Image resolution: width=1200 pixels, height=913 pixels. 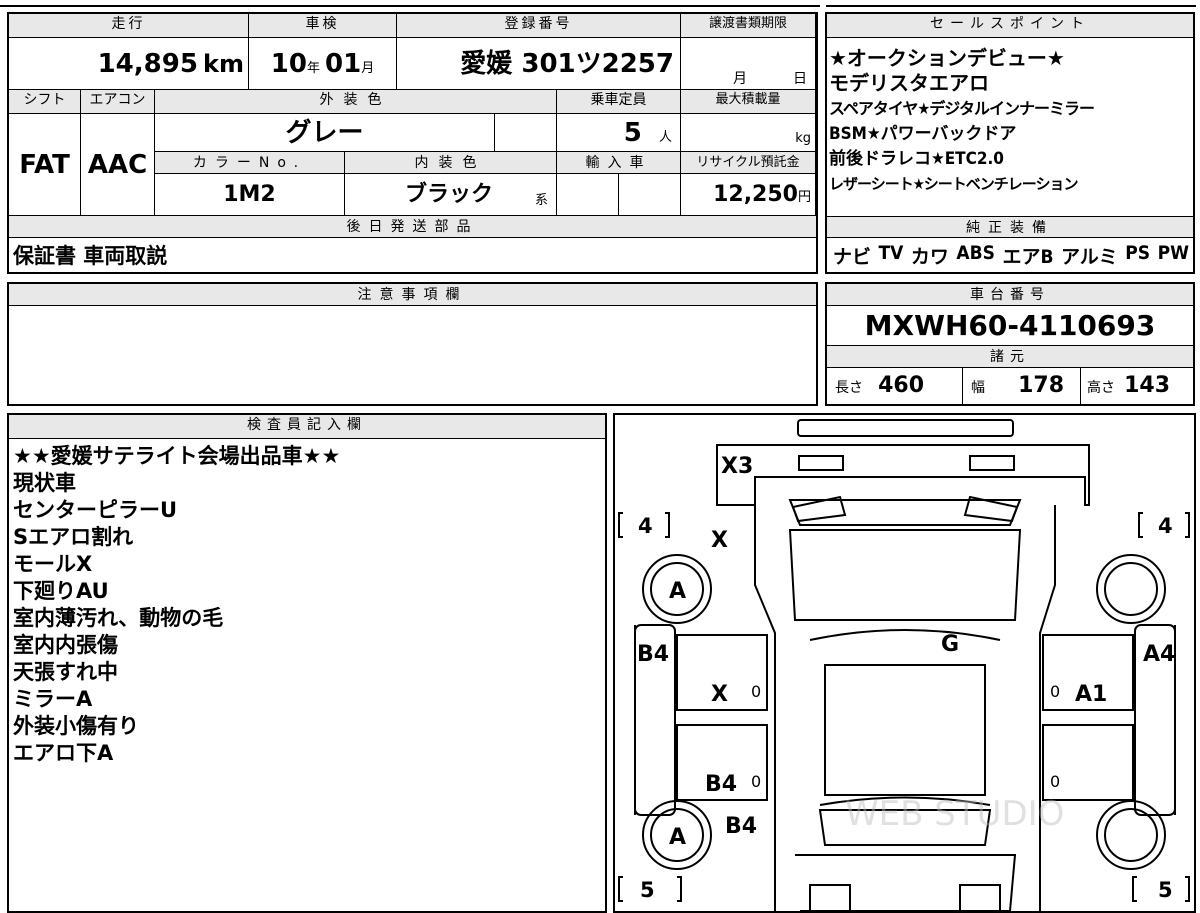 What do you see at coordinates (800, 79) in the screenshot?
I see `transfer-day-unit: 日` at bounding box center [800, 79].